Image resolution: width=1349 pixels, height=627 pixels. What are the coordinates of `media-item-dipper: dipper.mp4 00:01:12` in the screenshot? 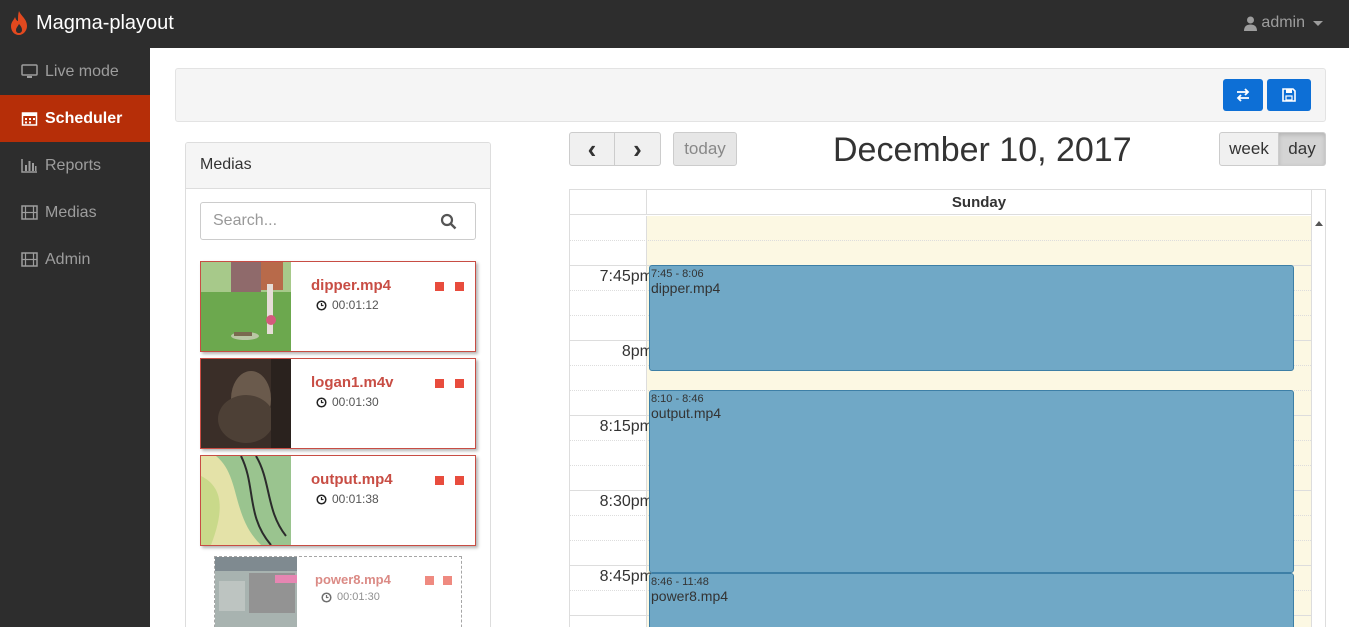 It's located at (338, 306).